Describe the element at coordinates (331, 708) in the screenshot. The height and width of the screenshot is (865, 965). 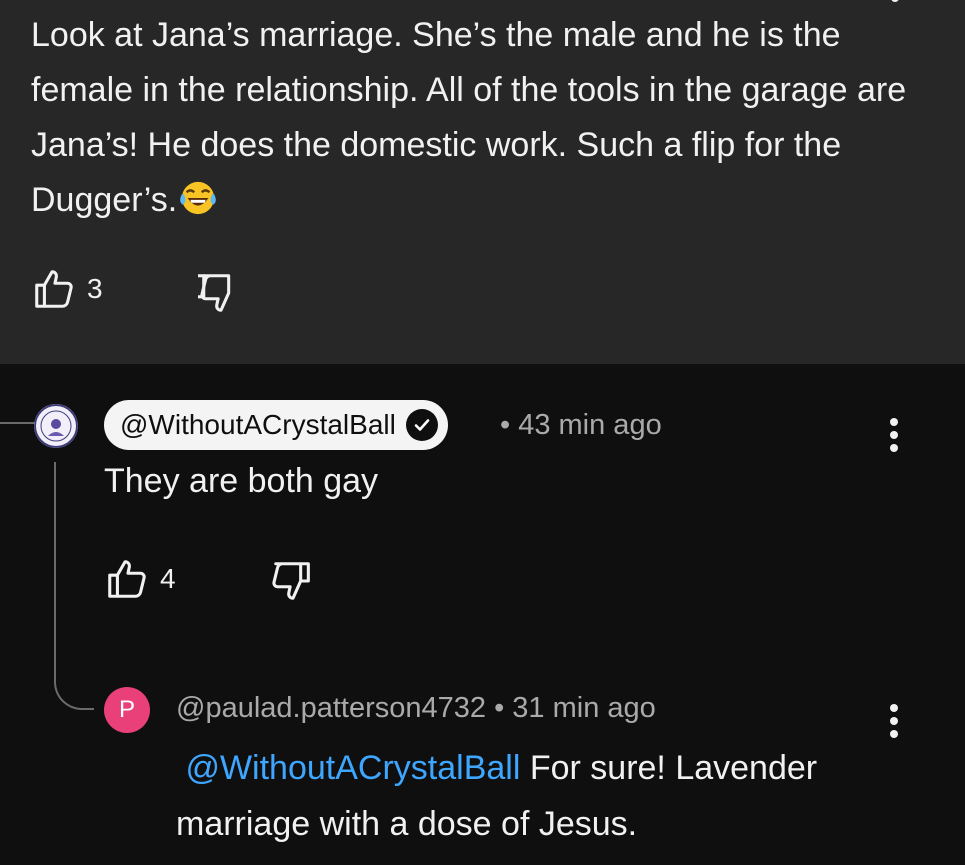
I see `author-handle: @paulad.patterson4732` at that location.